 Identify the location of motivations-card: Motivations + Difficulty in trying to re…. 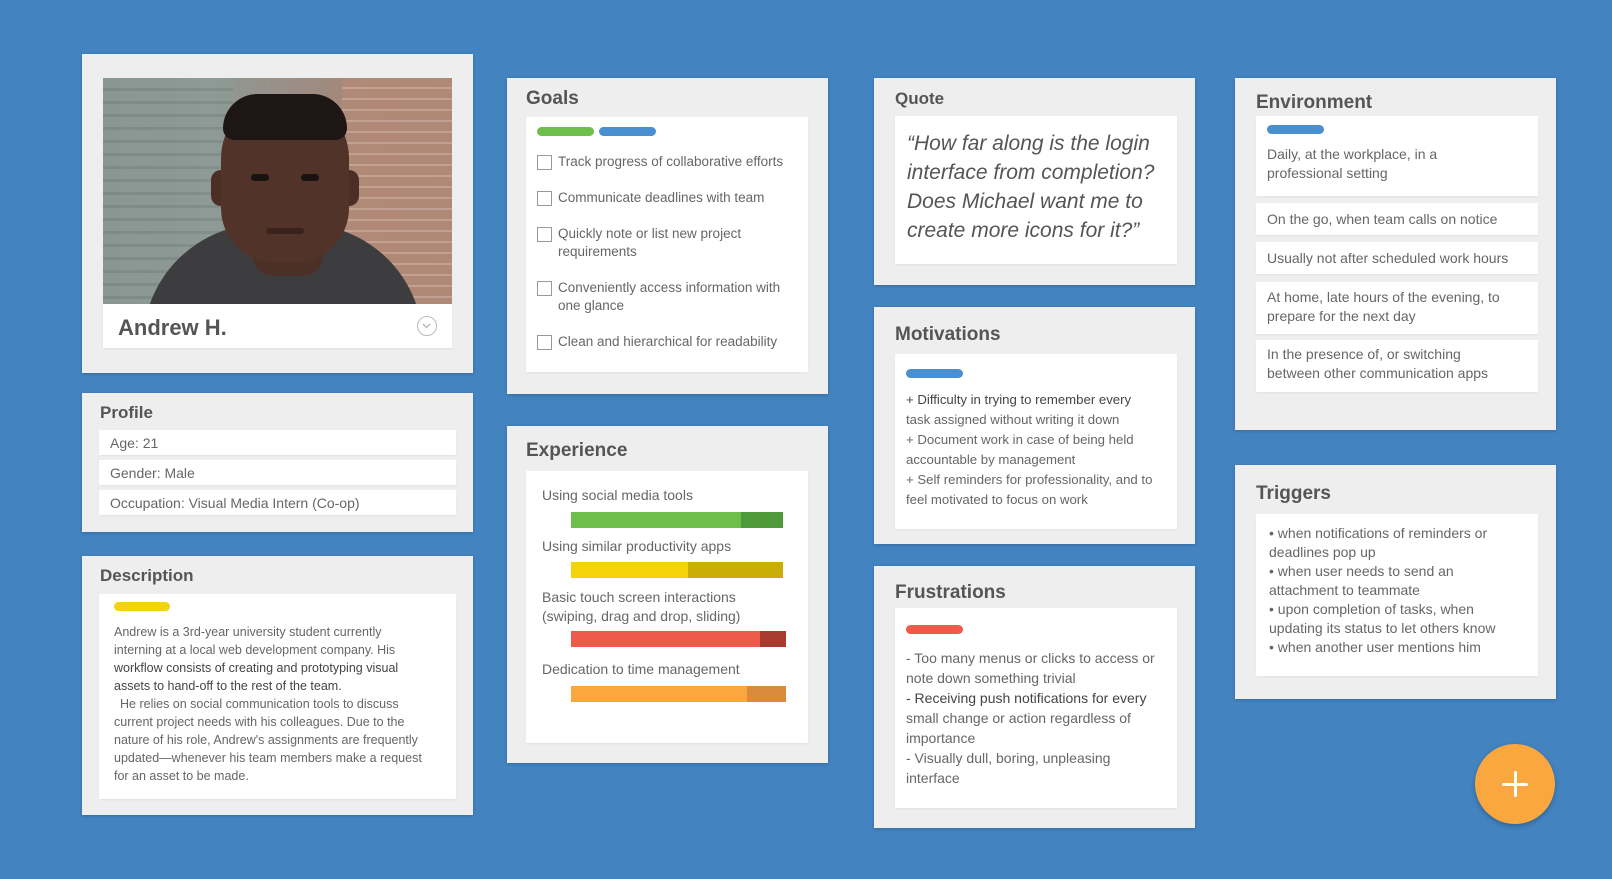
(1034, 425).